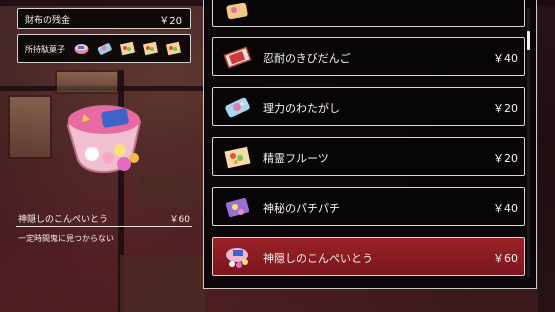 This screenshot has width=555, height=312. Describe the element at coordinates (296, 158) in the screenshot. I see `item-name: 精霊フルーツ` at that location.